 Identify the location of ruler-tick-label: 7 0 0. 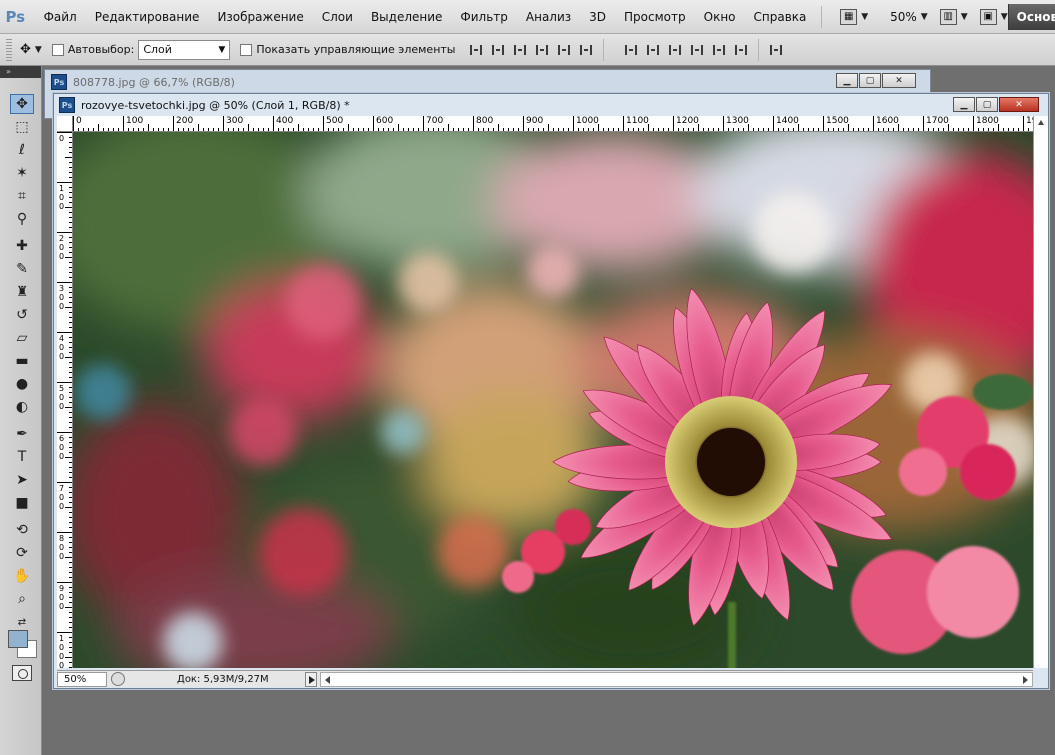
(64, 496).